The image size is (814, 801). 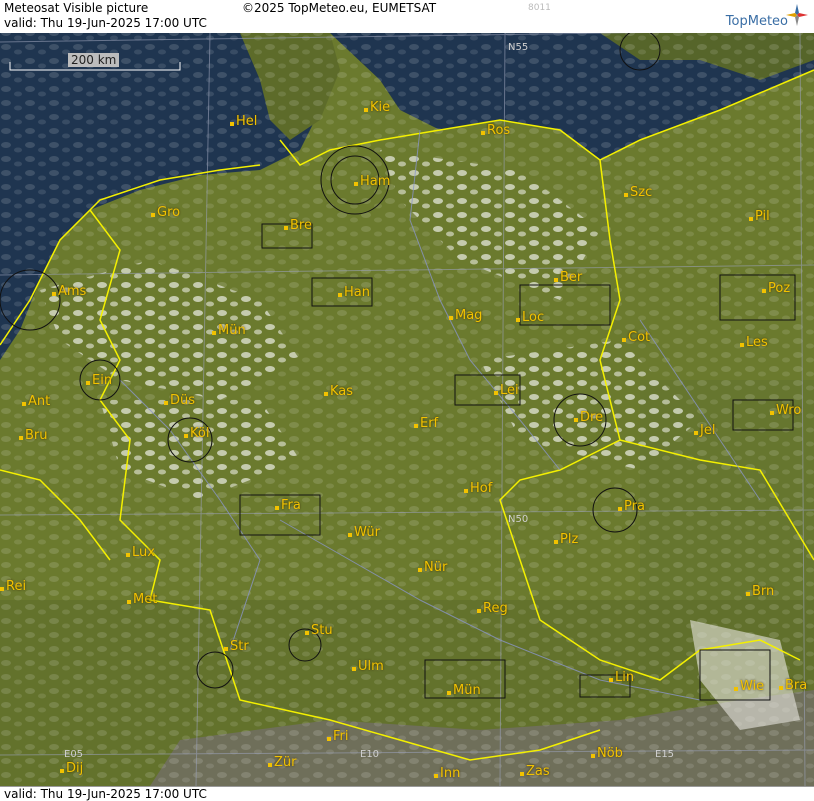 I want to click on city-label: Zür, so click(x=282, y=762).